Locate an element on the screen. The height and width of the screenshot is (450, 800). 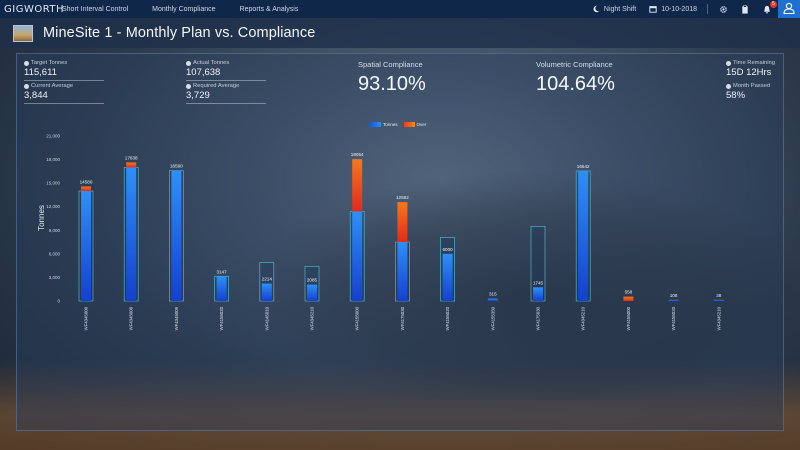
bar-value-label: 1745 is located at coordinates (538, 282).